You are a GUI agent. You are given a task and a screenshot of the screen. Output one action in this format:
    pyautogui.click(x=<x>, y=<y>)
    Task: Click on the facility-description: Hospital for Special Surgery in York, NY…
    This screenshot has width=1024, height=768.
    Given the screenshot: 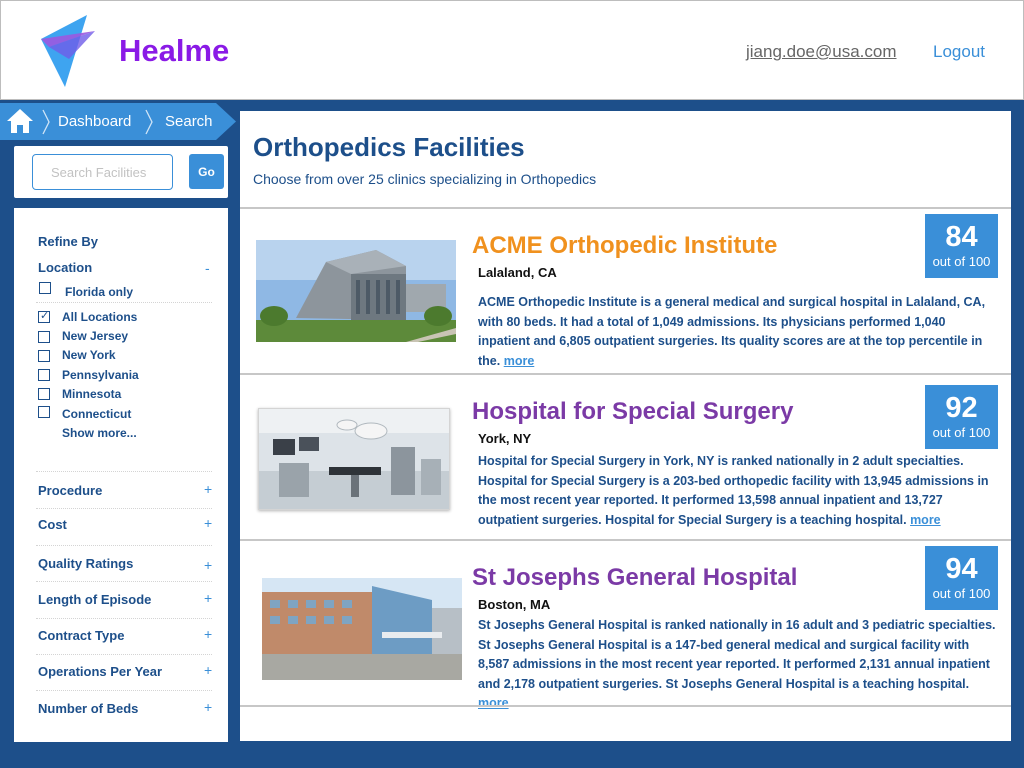 What is the action you would take?
    pyautogui.click(x=737, y=491)
    